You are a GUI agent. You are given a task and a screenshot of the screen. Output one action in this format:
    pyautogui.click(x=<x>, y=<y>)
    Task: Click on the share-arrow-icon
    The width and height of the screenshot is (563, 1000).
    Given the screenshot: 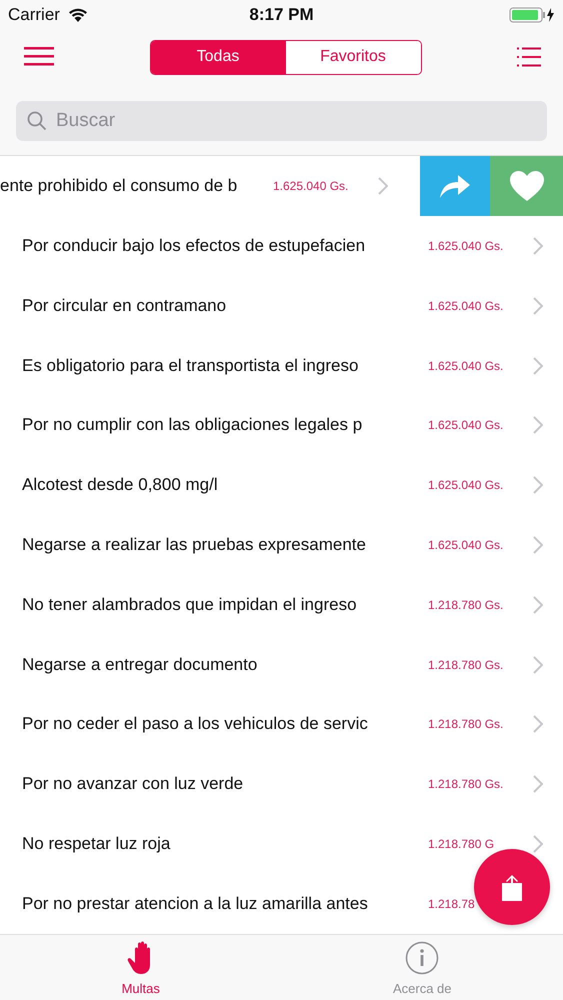 What is the action you would take?
    pyautogui.click(x=455, y=186)
    